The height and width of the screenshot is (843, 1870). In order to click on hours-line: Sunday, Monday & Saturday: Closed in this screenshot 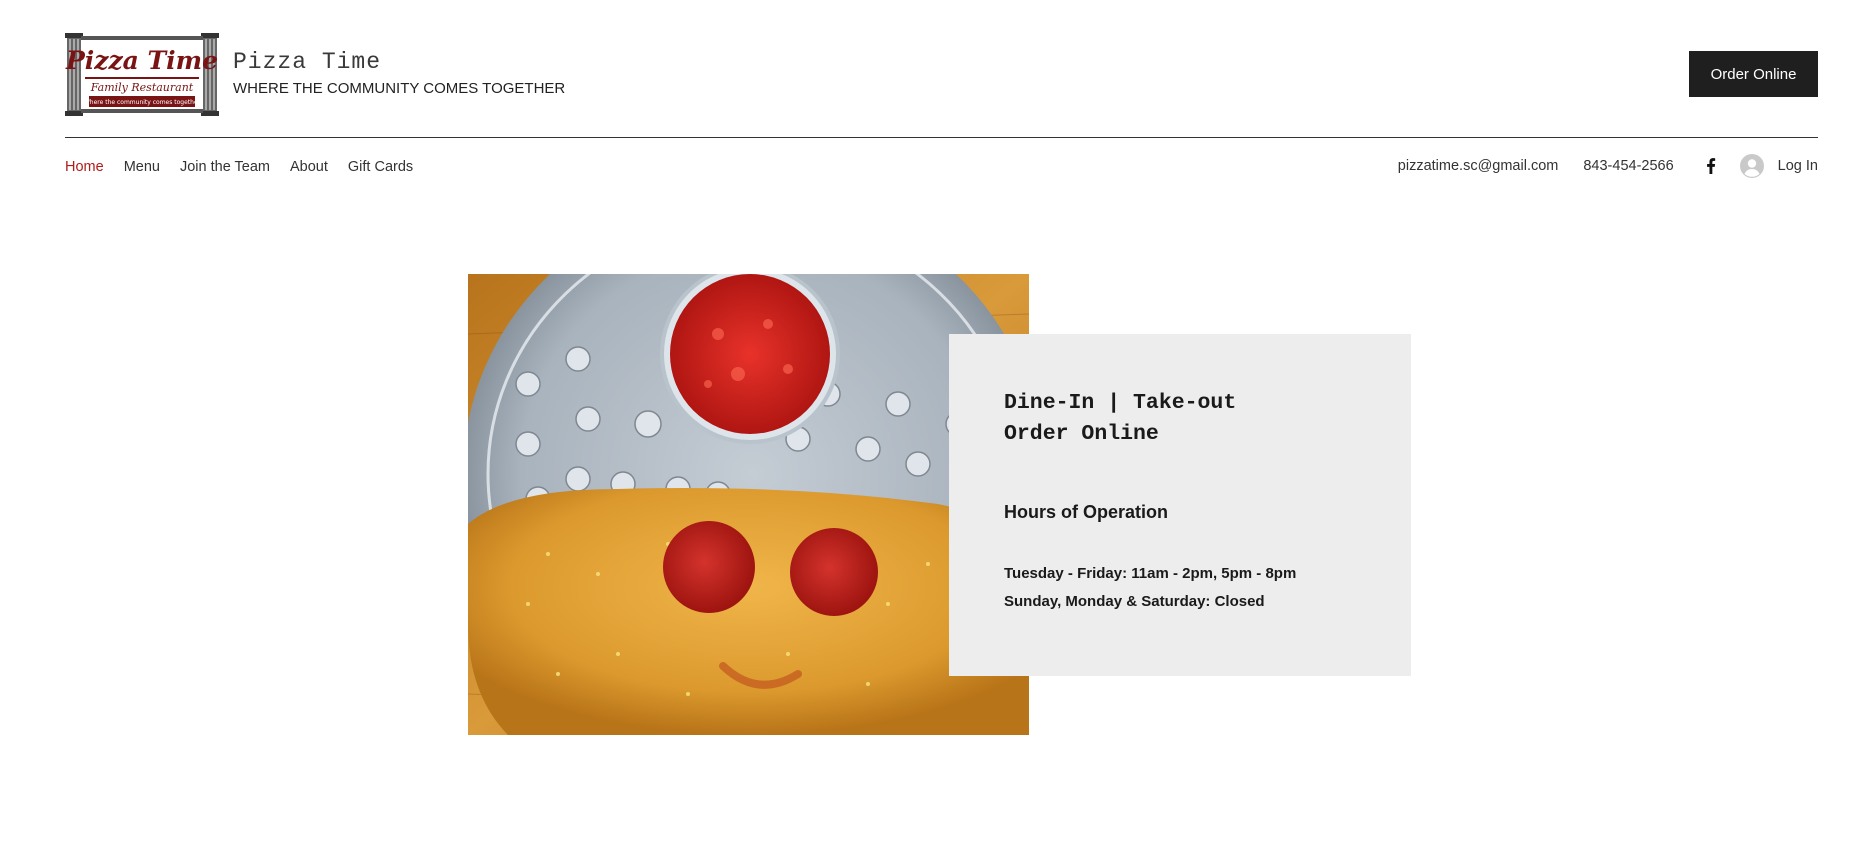, I will do `click(1134, 601)`.